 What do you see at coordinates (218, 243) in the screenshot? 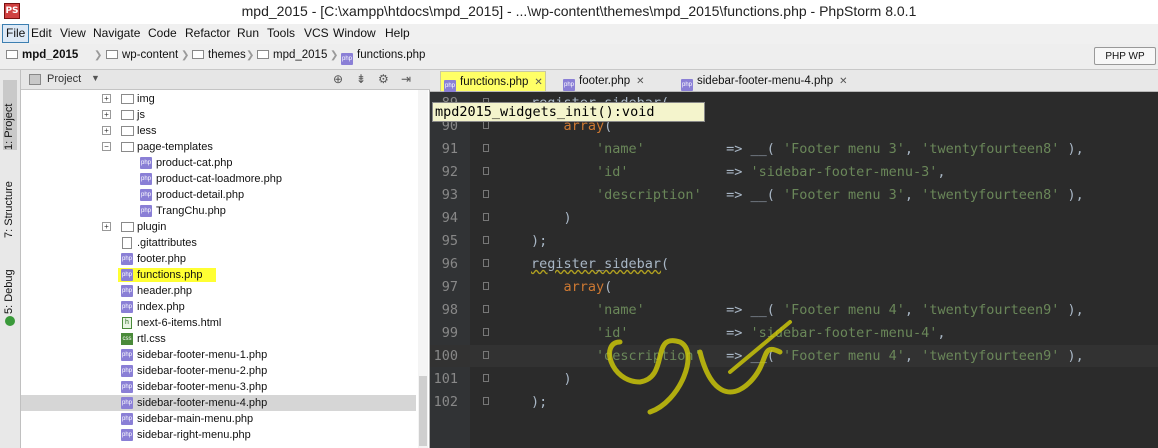
I see `tree-item-gitattributes: .gitattributes` at bounding box center [218, 243].